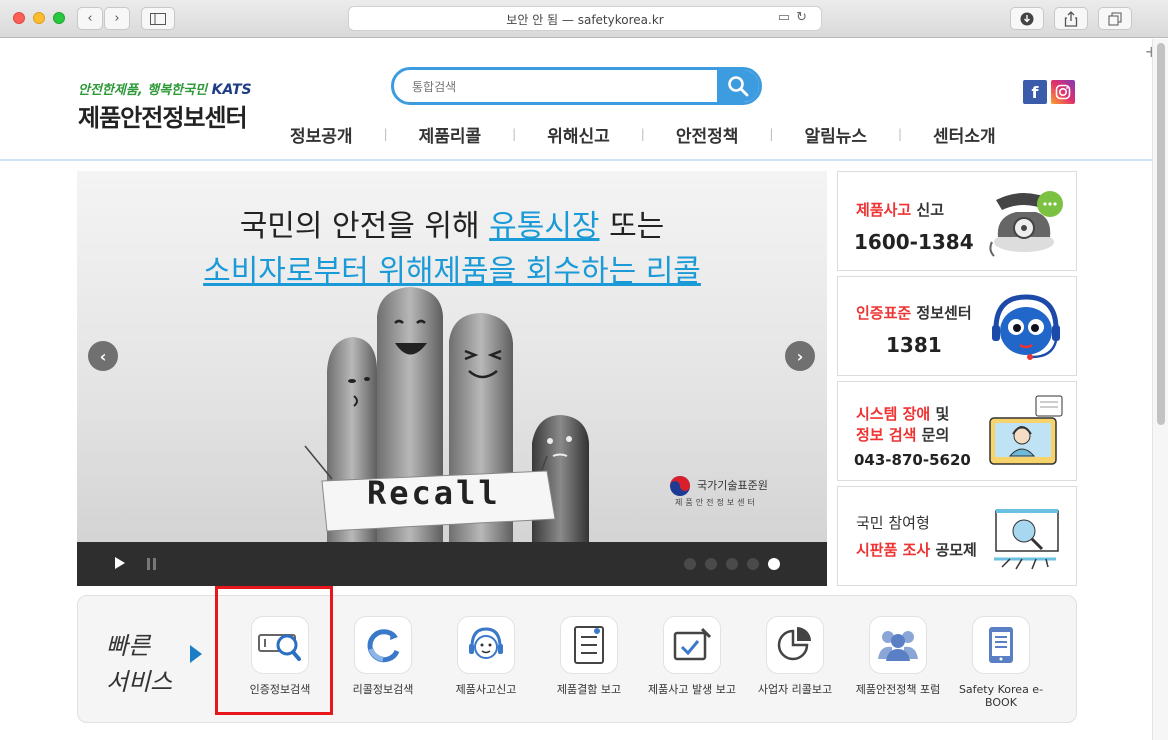 The width and height of the screenshot is (1168, 740). I want to click on card-title-red: 정보 검색, so click(886, 435).